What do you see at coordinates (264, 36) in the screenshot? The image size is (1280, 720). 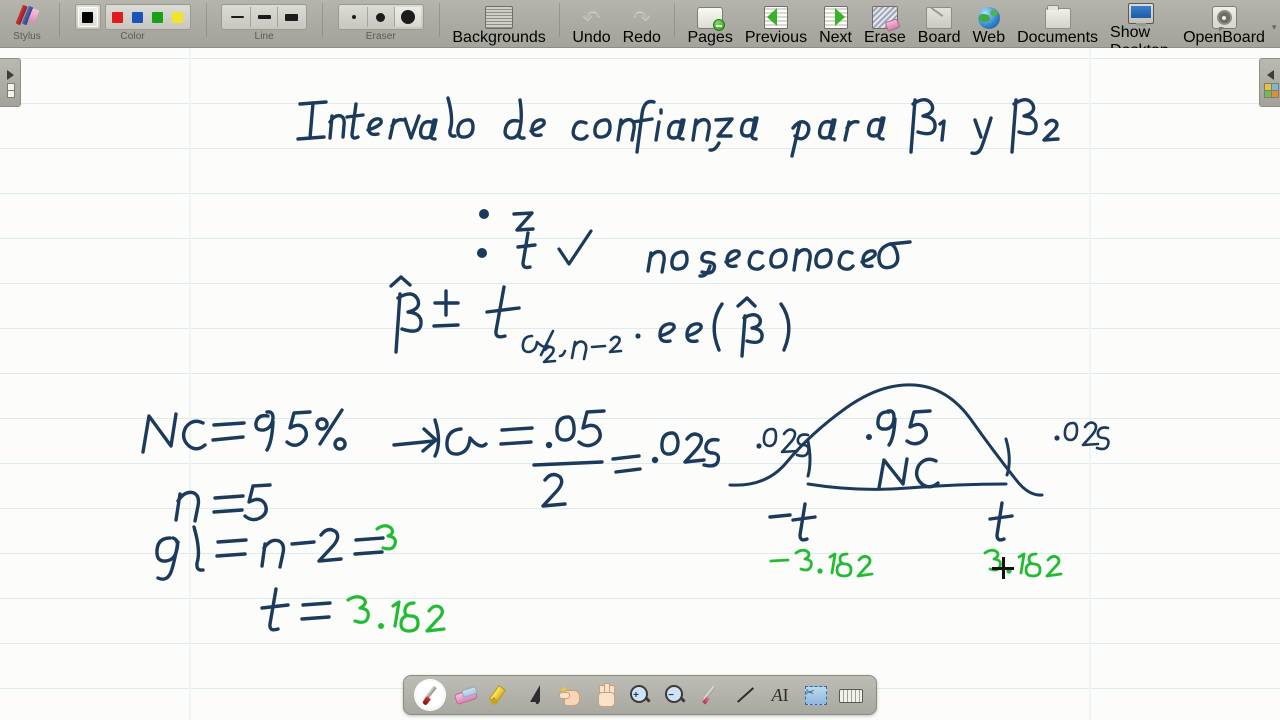 I see `line-label: Line` at bounding box center [264, 36].